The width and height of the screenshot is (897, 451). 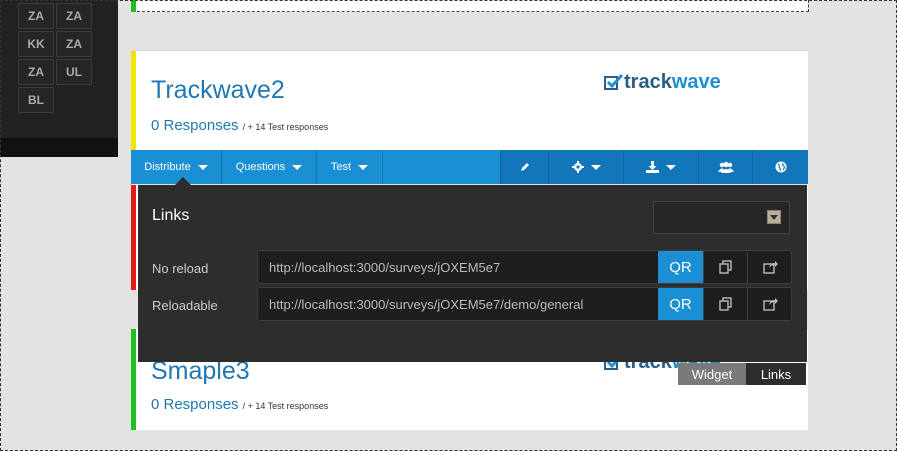 What do you see at coordinates (721, 217) in the screenshot?
I see `link-type-select` at bounding box center [721, 217].